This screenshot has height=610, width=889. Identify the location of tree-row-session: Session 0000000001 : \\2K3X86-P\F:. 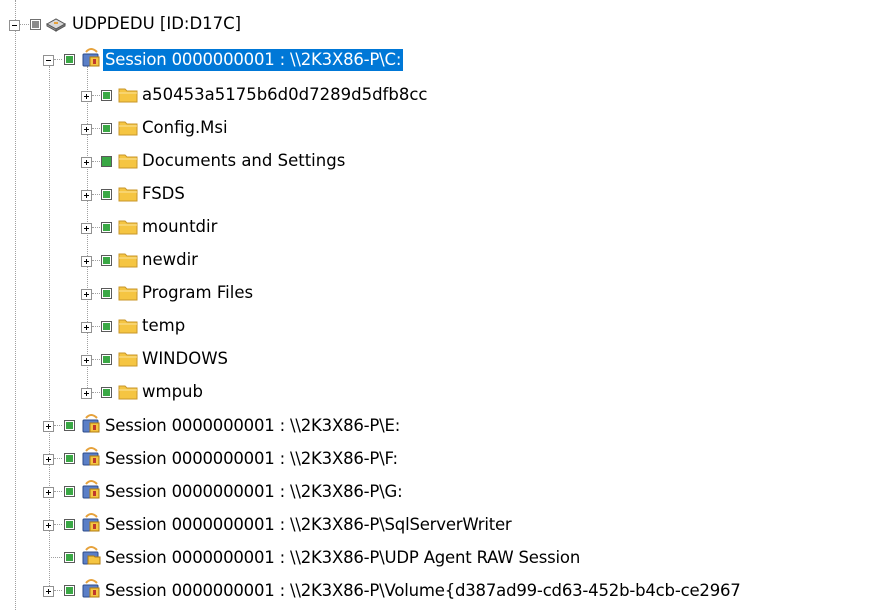
(444, 459).